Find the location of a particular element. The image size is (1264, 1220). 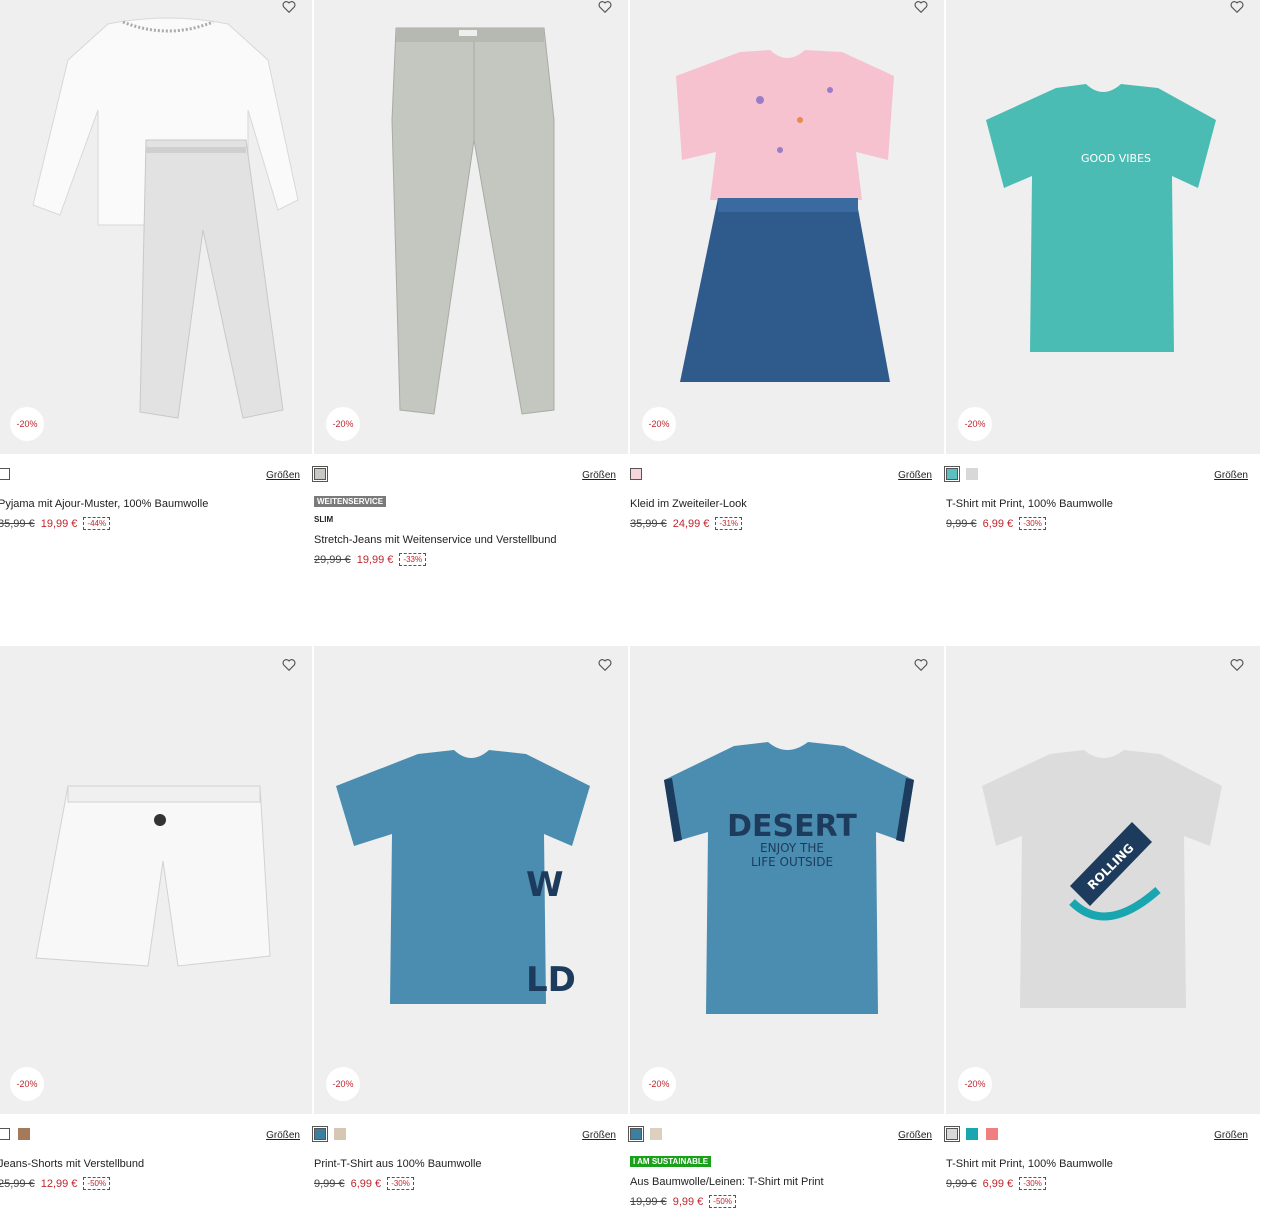

tshirt-illustration: ROLLING is located at coordinates (1102, 879).